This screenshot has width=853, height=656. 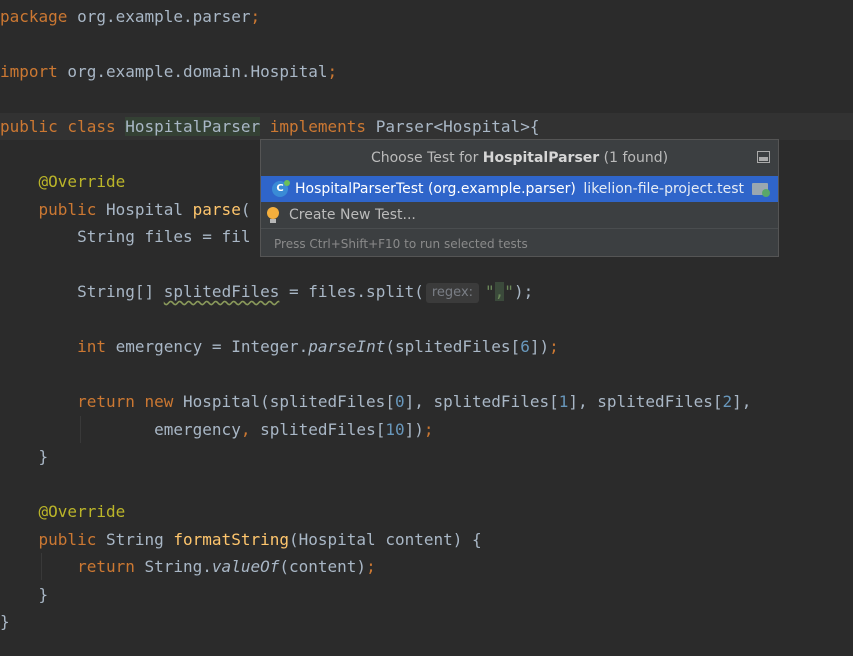 What do you see at coordinates (453, 126) in the screenshot?
I see `code-text: Parser<Hospital>{` at bounding box center [453, 126].